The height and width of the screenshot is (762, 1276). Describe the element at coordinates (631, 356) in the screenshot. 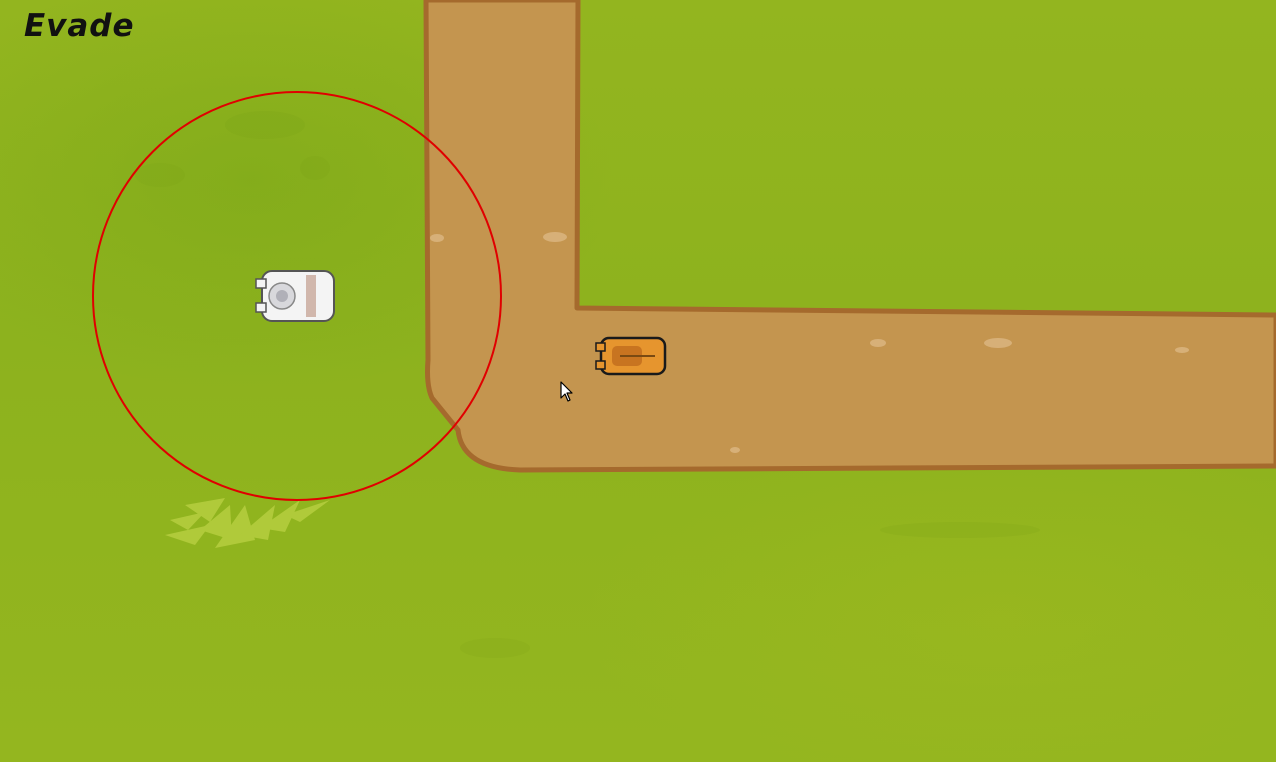

I see `orange-creep-sprite` at that location.